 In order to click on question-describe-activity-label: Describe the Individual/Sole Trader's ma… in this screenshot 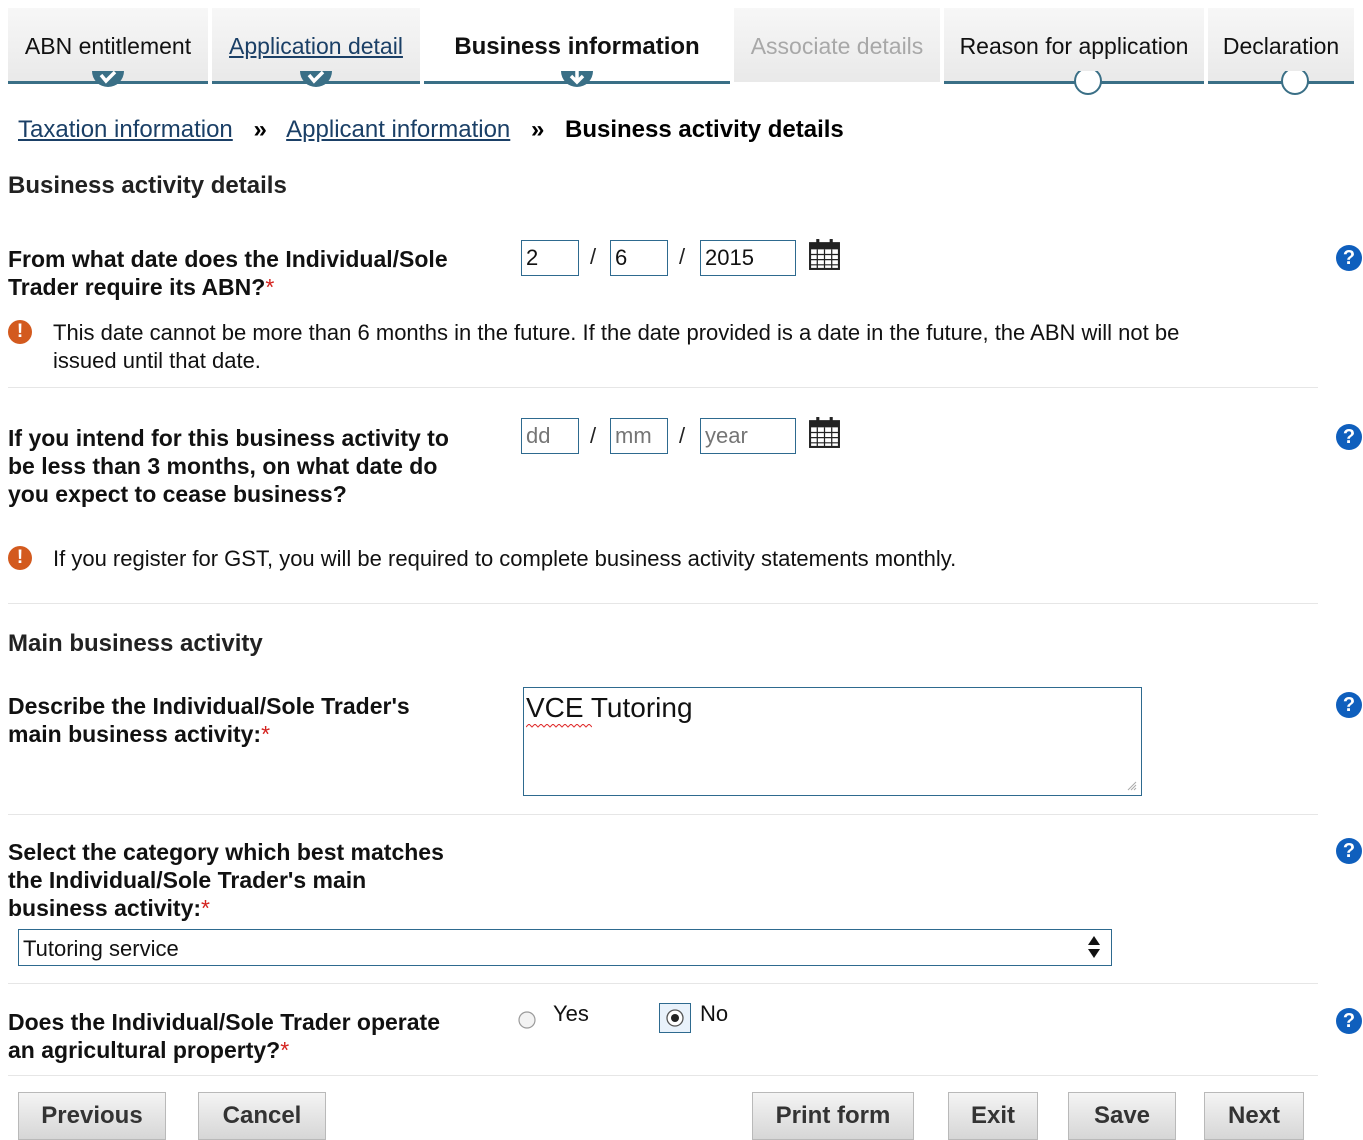, I will do `click(209, 720)`.